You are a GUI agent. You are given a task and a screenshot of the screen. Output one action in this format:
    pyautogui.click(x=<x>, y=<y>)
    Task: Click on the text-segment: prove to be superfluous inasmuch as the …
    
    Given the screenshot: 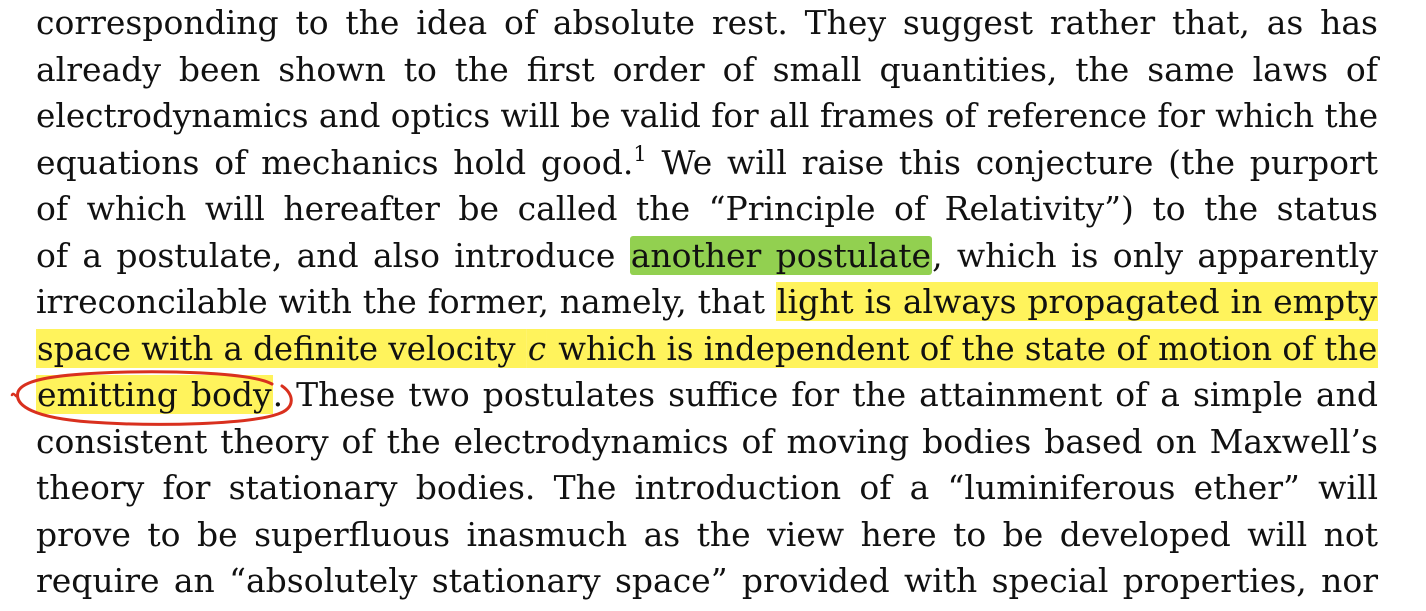 What is the action you would take?
    pyautogui.click(x=707, y=534)
    